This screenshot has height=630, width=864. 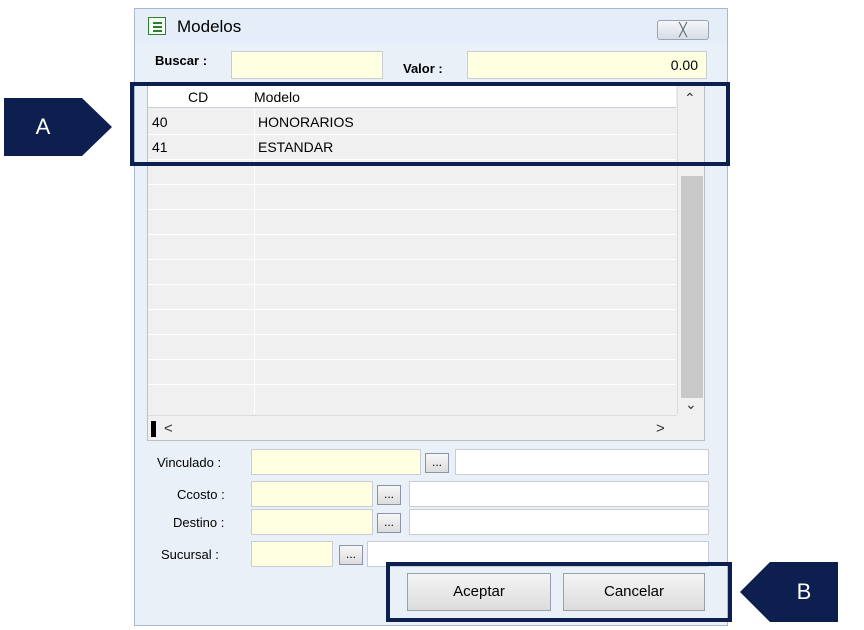 I want to click on annotation-box-b, so click(x=559, y=592).